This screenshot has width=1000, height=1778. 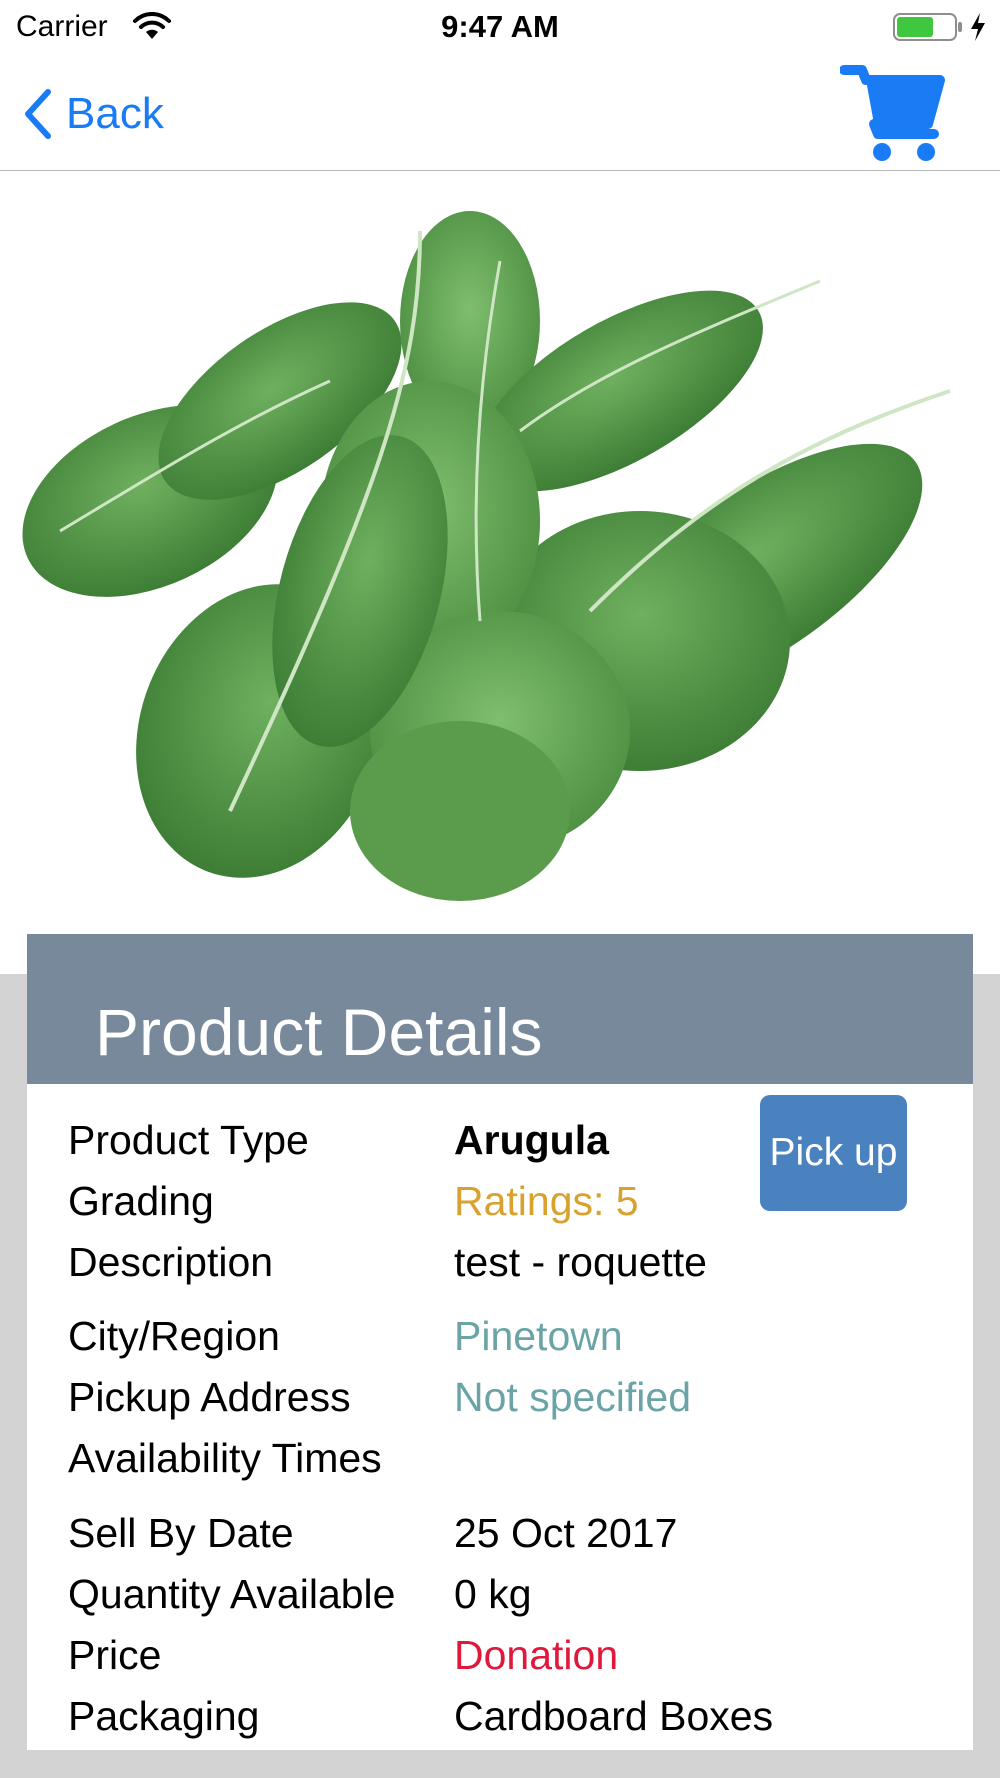 What do you see at coordinates (141, 1201) in the screenshot?
I see `detail-label: Grading` at bounding box center [141, 1201].